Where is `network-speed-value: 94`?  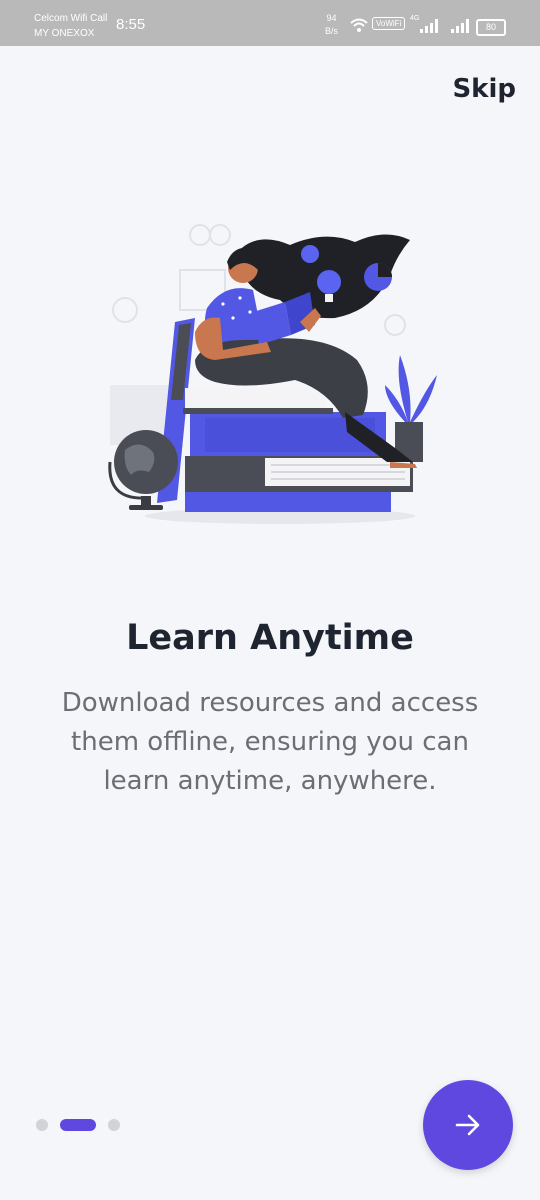
network-speed-value: 94 is located at coordinates (331, 18).